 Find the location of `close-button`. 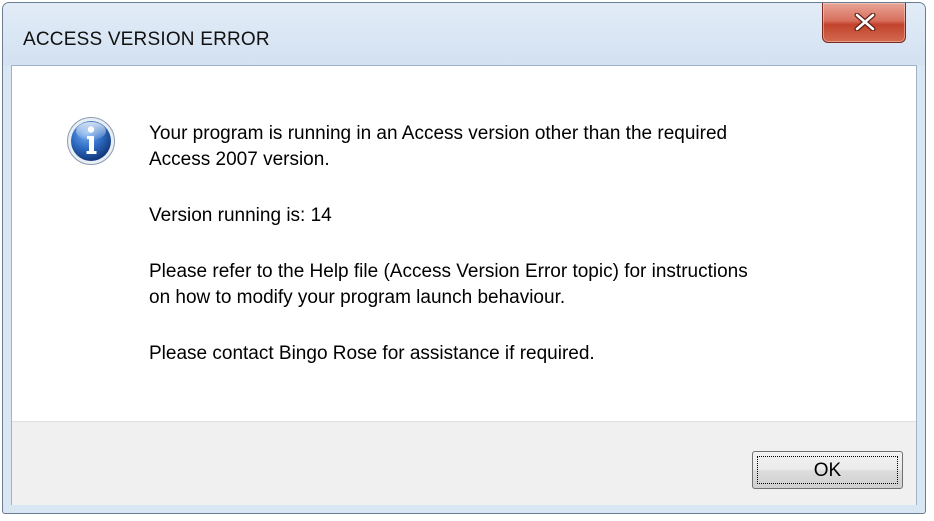

close-button is located at coordinates (864, 23).